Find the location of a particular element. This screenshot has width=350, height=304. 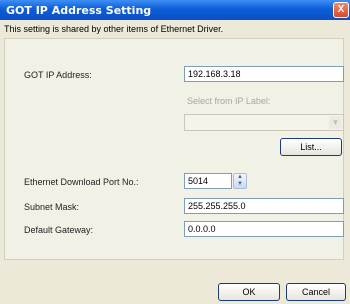

download-port-label: Ethernet Download Port No.: is located at coordinates (81, 182).